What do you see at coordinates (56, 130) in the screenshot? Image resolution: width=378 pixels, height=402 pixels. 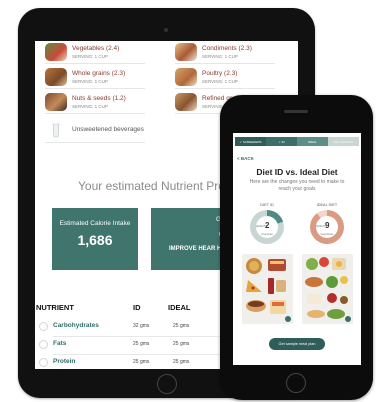 I see `beverage-icon` at bounding box center [56, 130].